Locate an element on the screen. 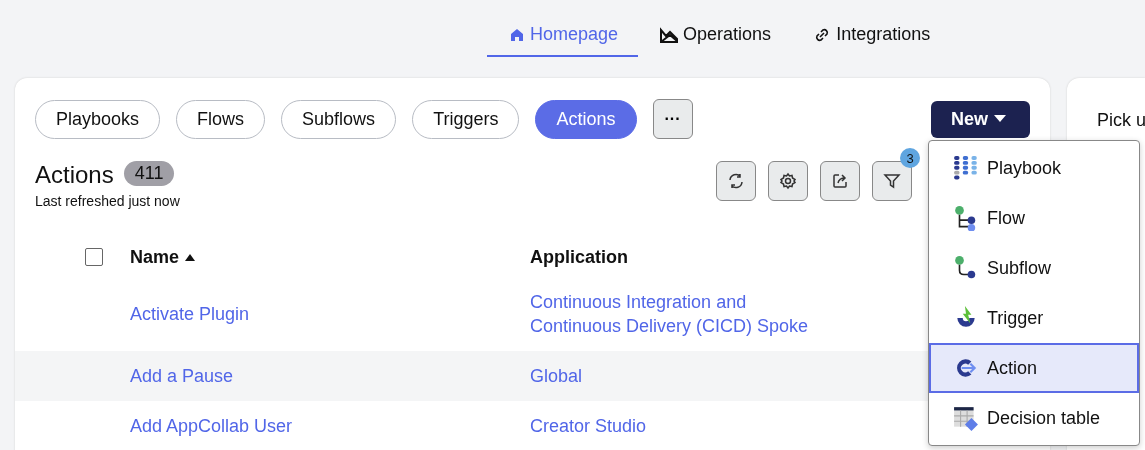 The width and height of the screenshot is (1145, 450). home-icon is located at coordinates (517, 34).